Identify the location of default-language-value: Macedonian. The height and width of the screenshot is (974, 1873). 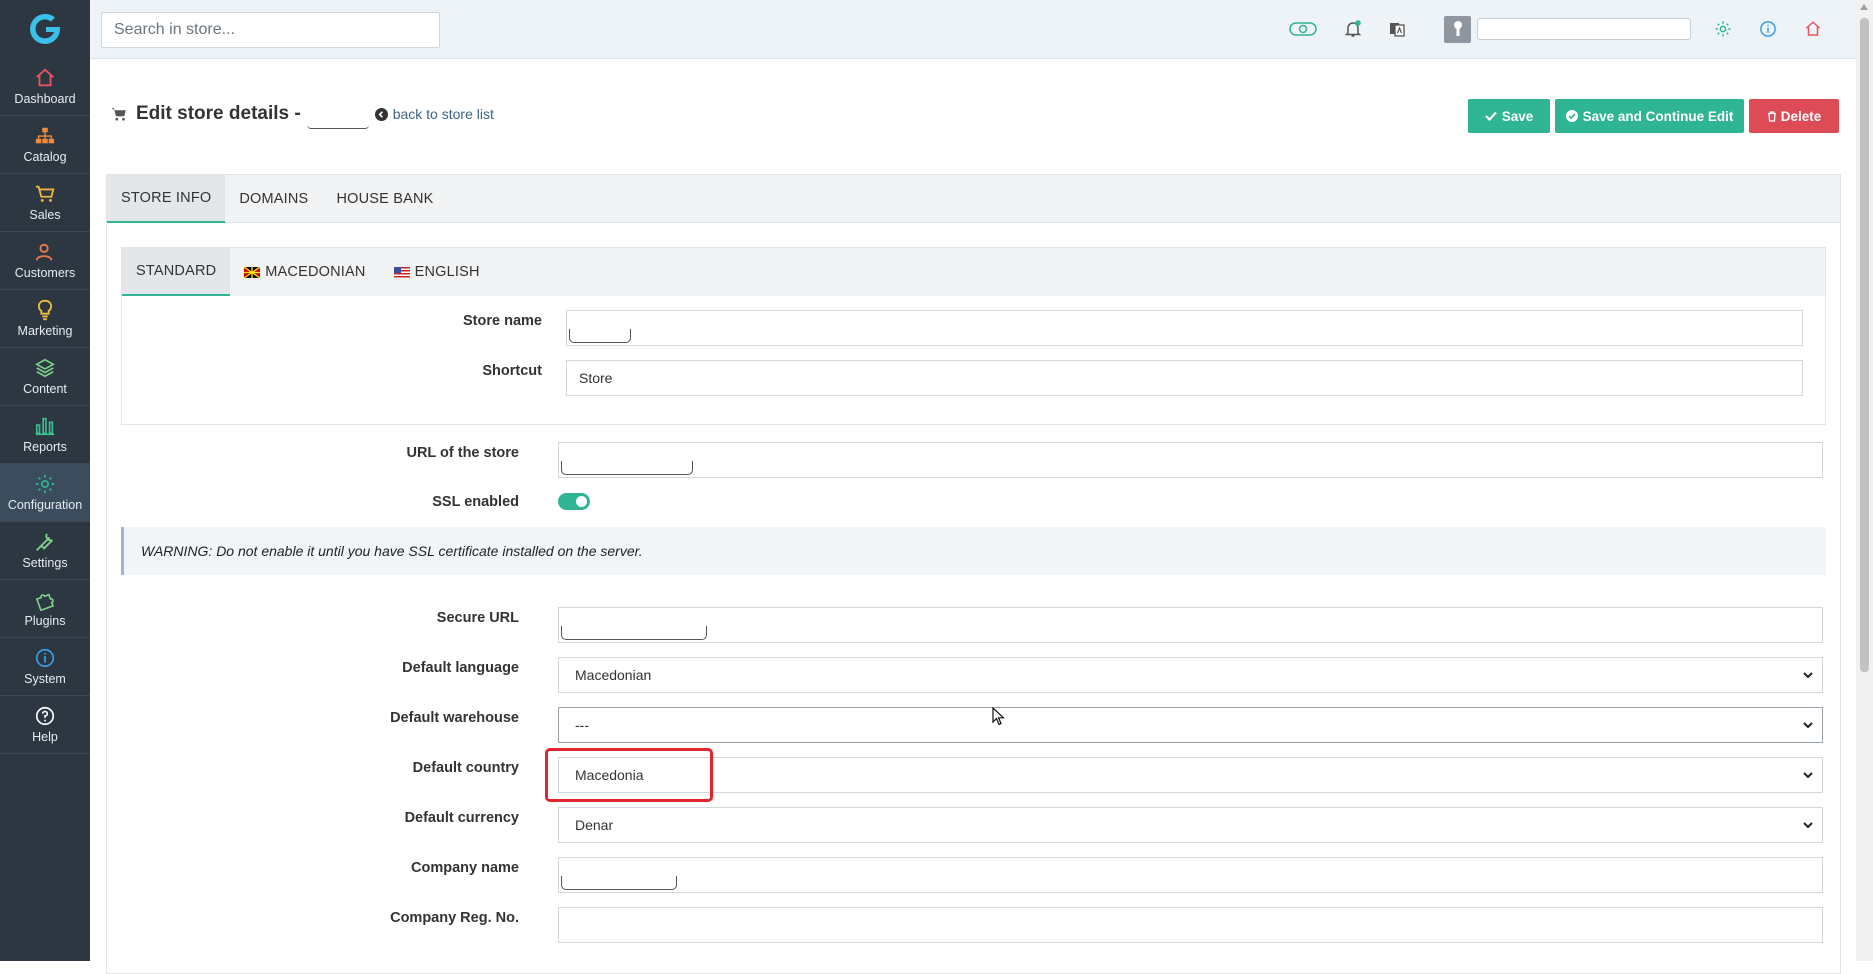
(613, 675).